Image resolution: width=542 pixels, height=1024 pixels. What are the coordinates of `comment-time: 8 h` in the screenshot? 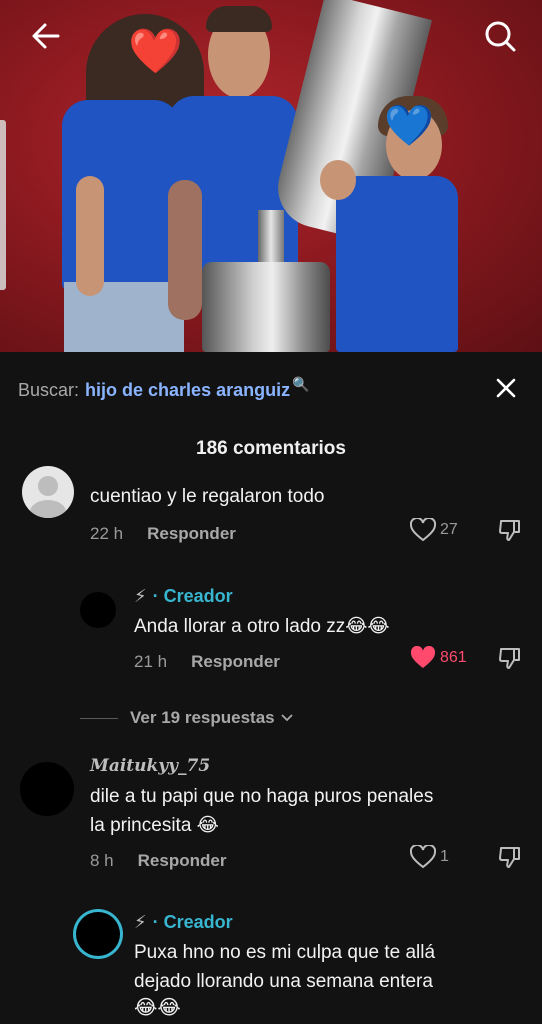 It's located at (102, 860).